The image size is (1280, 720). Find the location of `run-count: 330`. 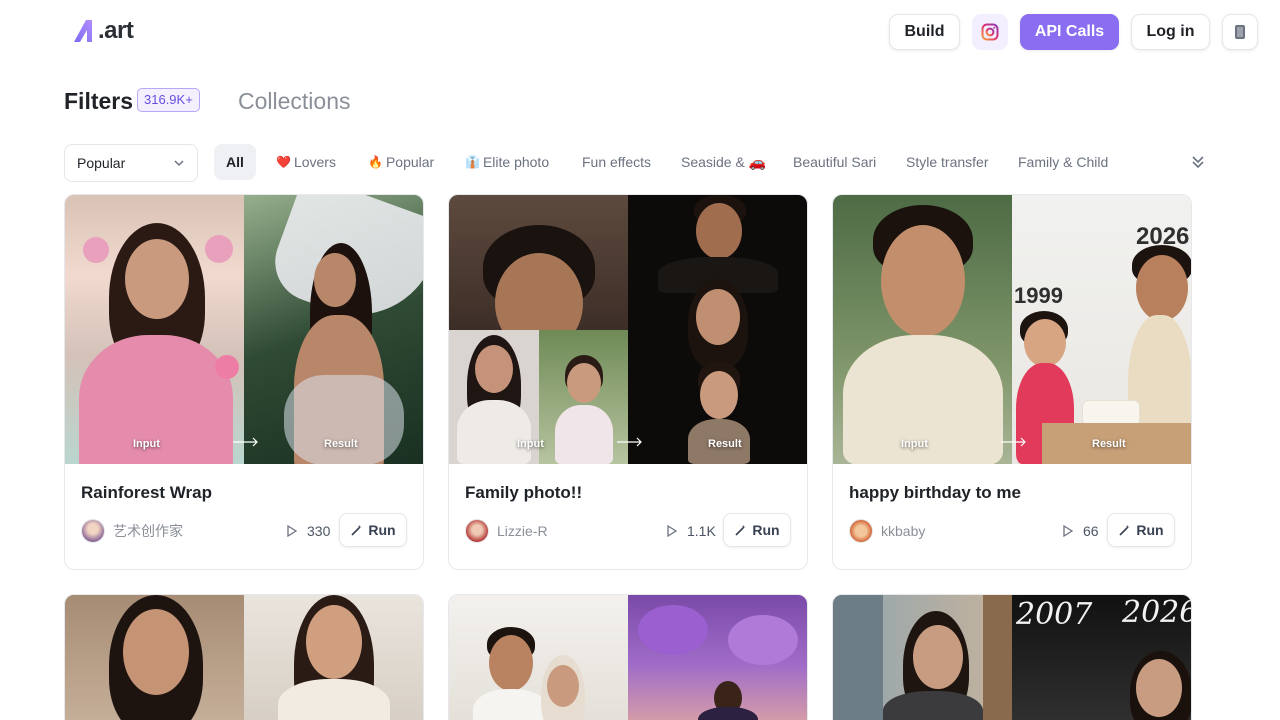

run-count: 330 is located at coordinates (307, 531).